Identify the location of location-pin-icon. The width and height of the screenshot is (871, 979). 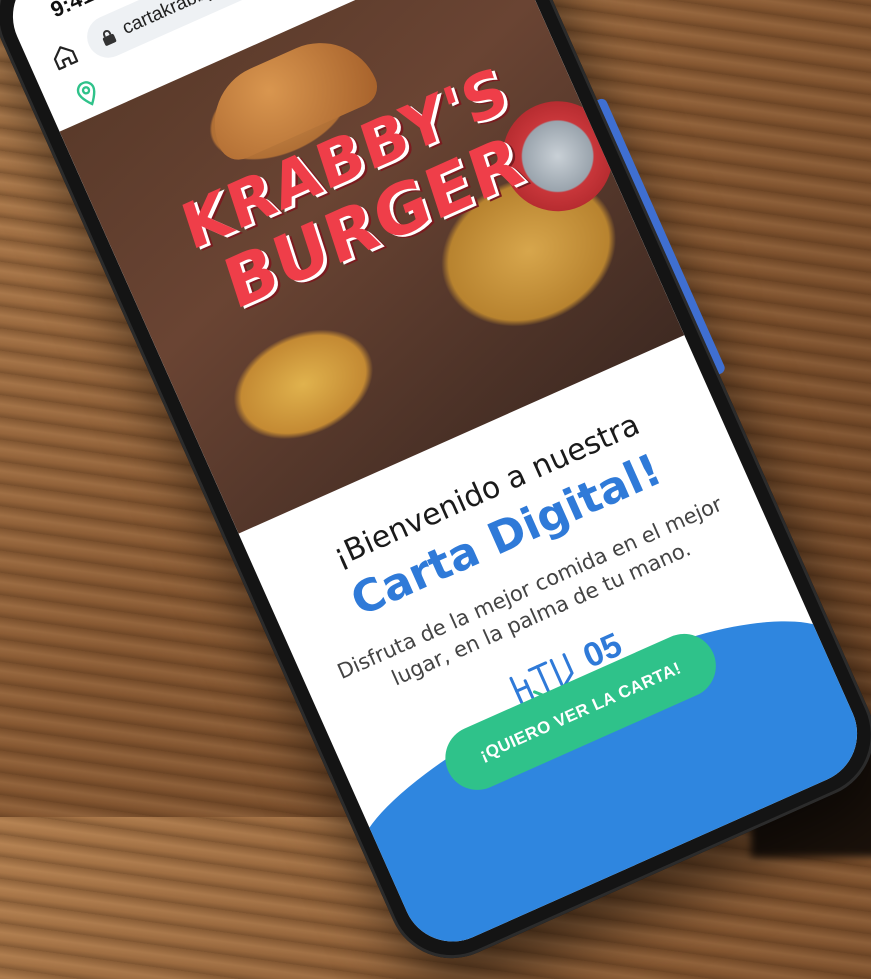
(87, 94).